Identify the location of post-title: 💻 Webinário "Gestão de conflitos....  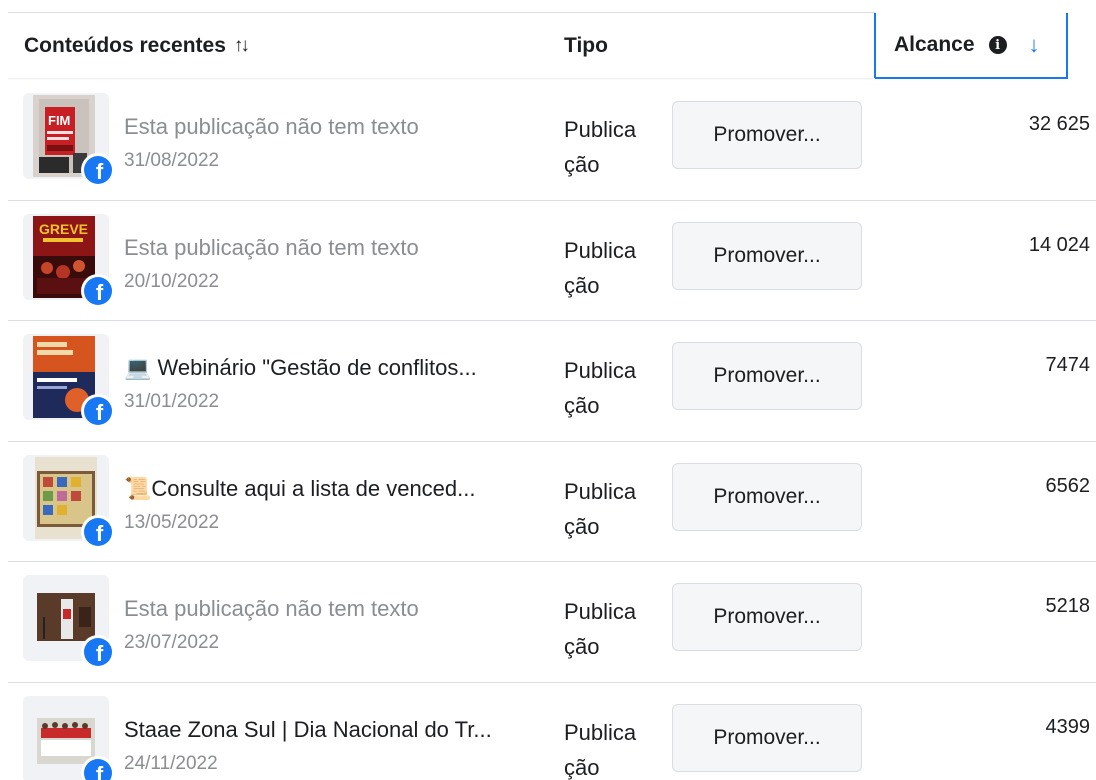
(300, 368).